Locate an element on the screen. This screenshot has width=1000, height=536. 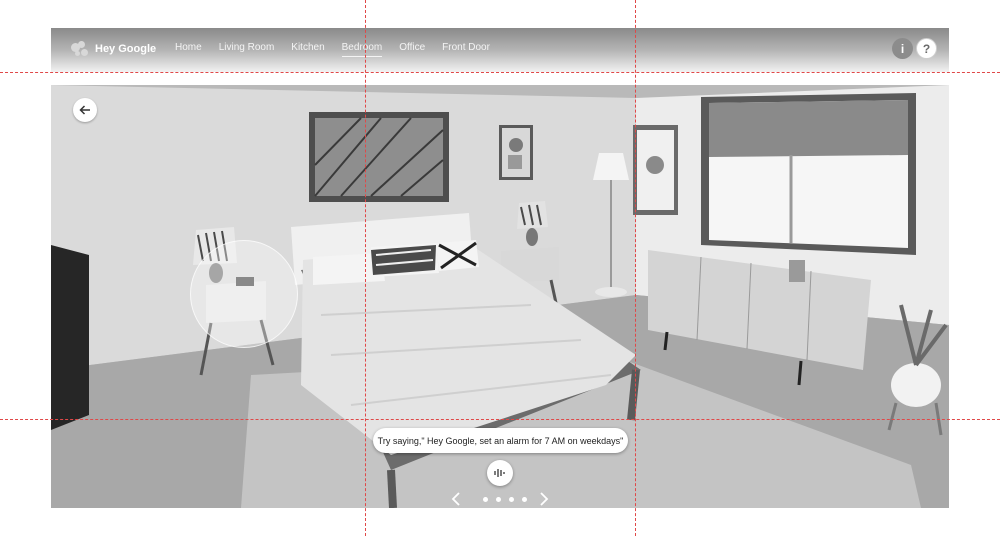
tab-home: Home is located at coordinates (188, 49).